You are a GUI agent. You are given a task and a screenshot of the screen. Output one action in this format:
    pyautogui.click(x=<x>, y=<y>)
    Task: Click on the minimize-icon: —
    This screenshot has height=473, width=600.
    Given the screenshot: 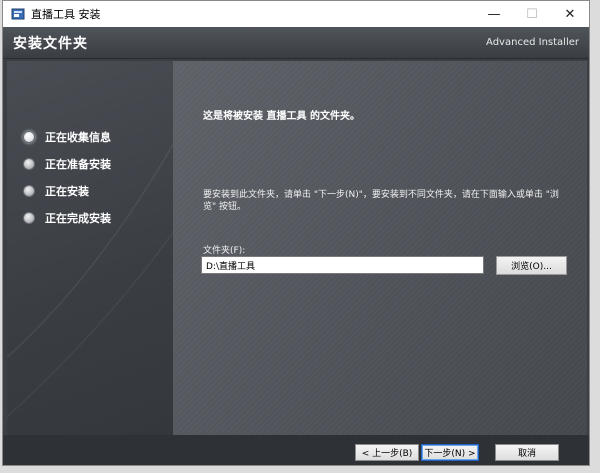 What is the action you would take?
    pyautogui.click(x=494, y=14)
    